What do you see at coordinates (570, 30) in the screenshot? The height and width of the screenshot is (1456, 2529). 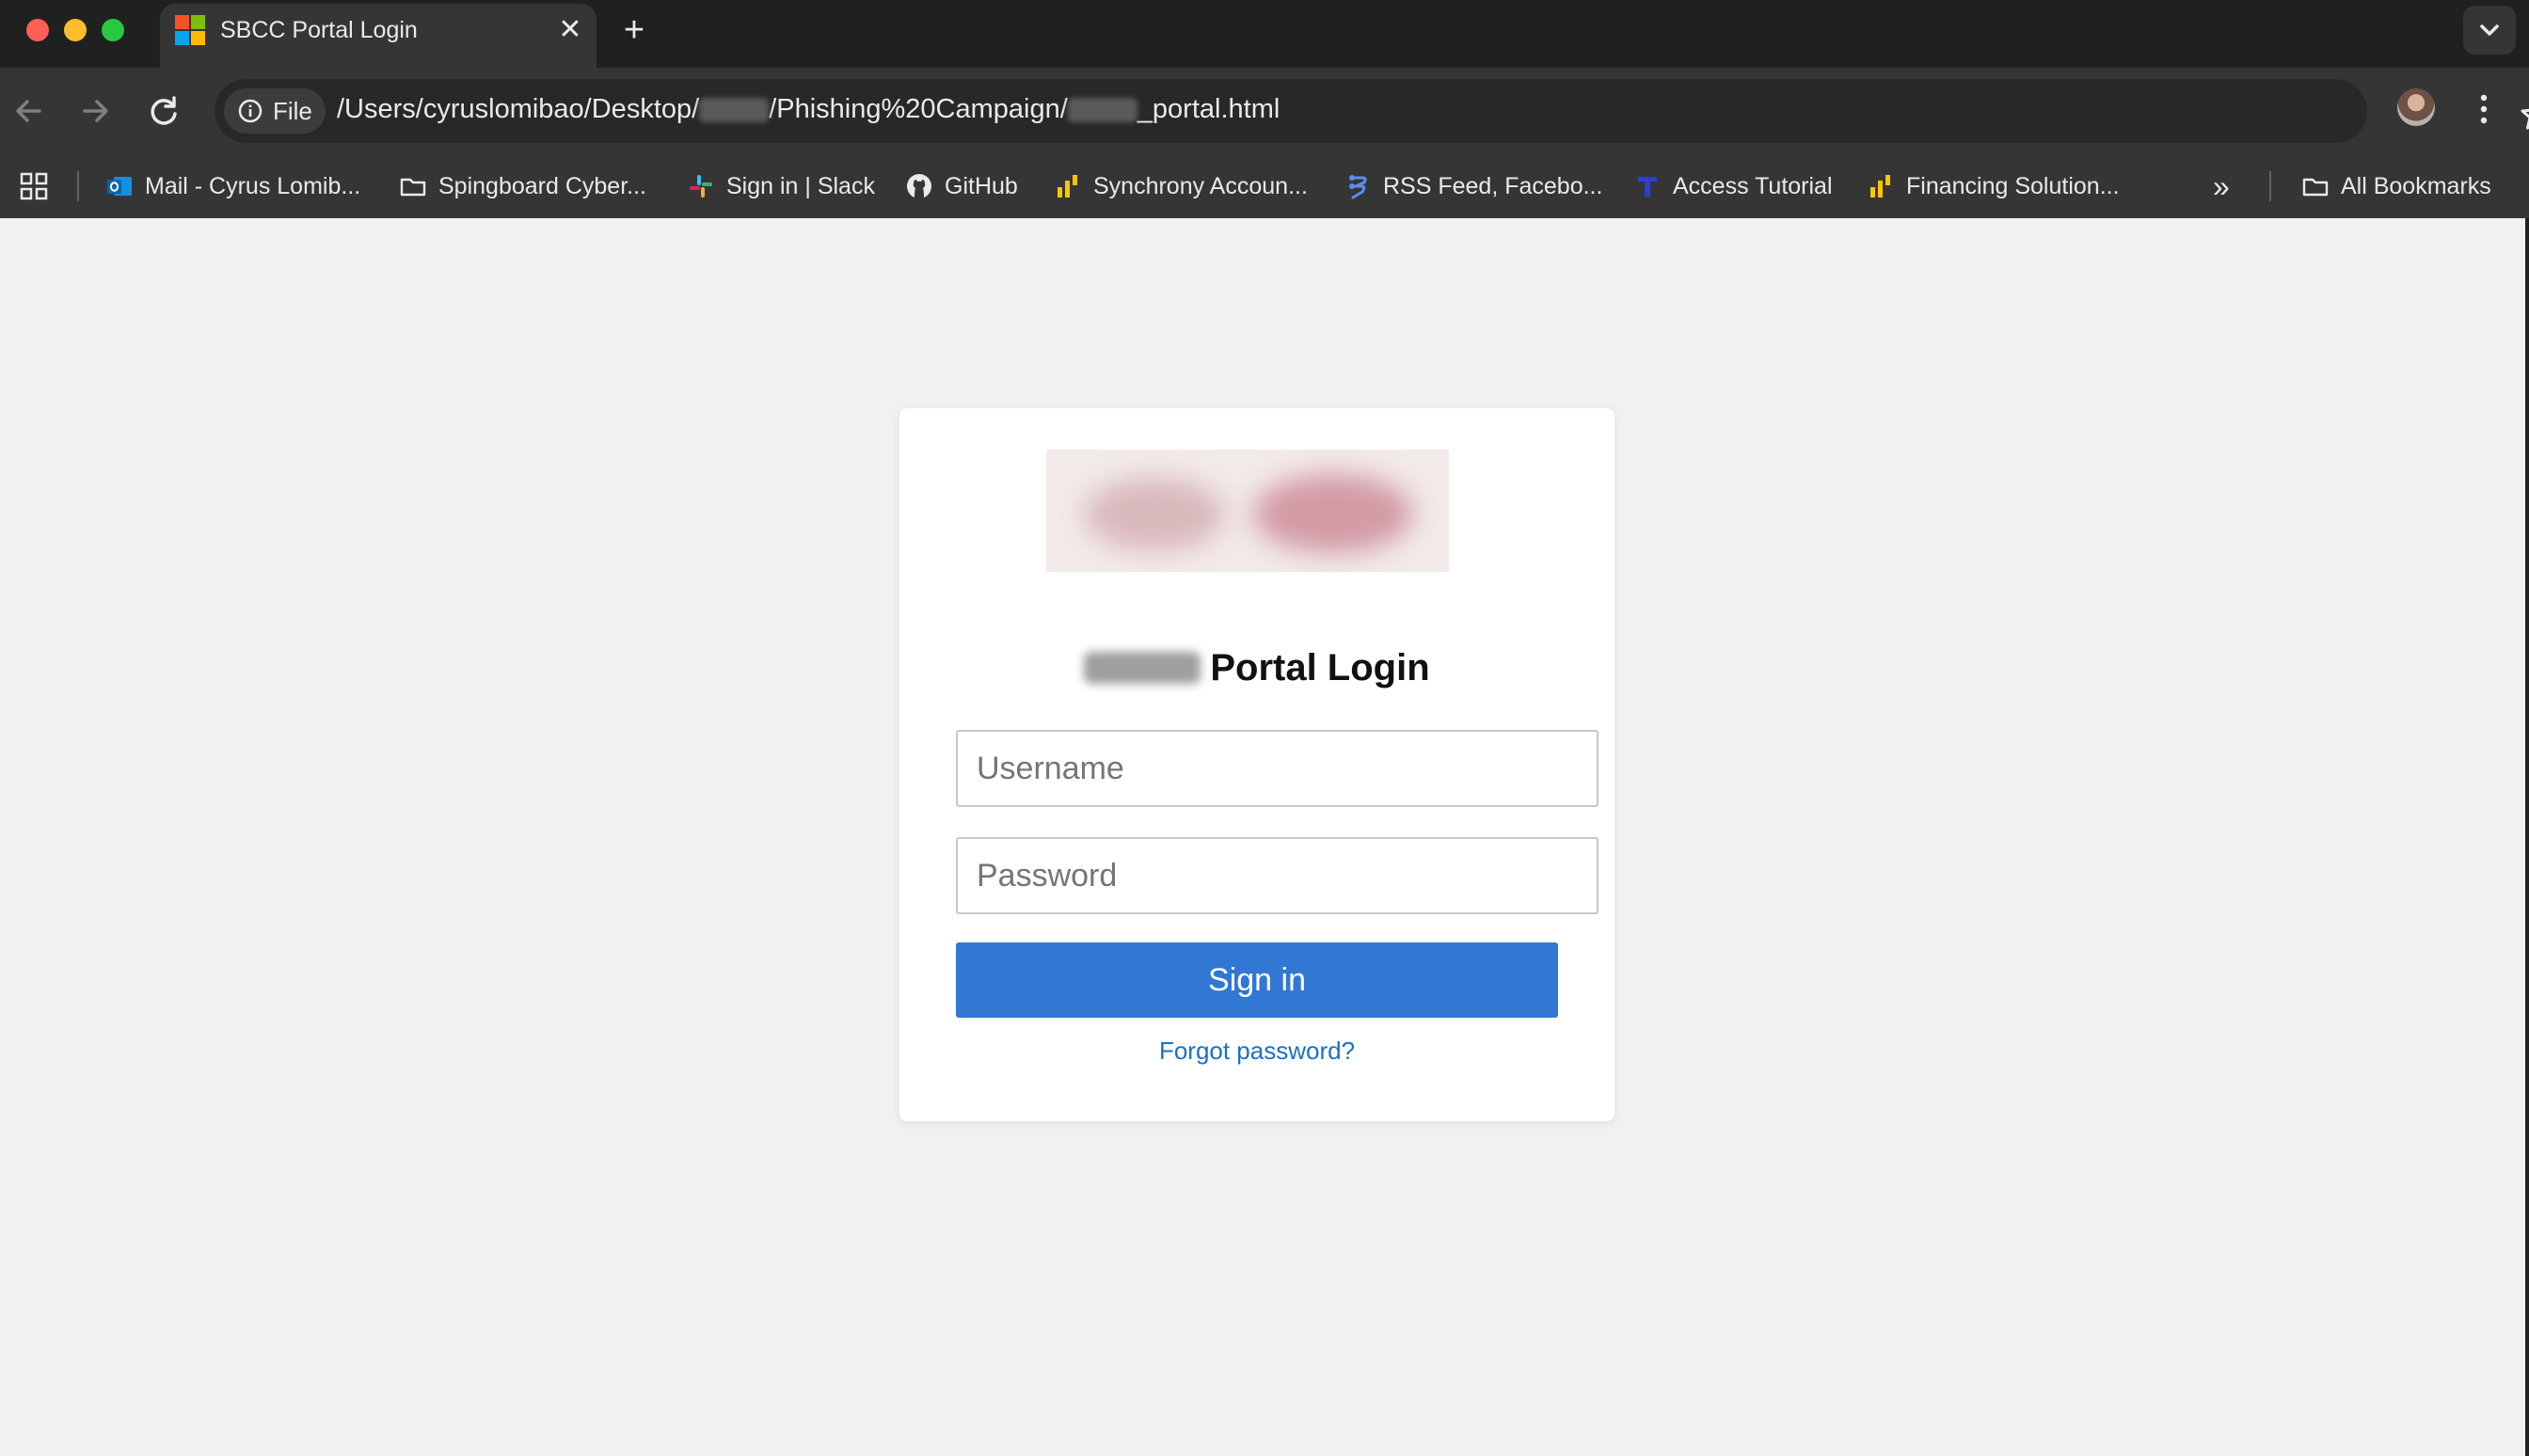 I see `close-tab-icon: ✕` at bounding box center [570, 30].